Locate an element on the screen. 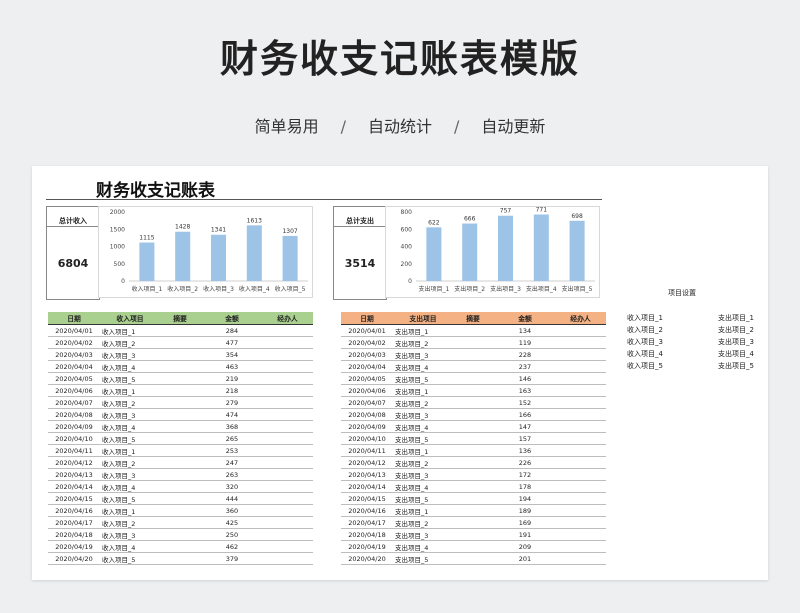 This screenshot has height=613, width=800. table-cell: 463 is located at coordinates (232, 367).